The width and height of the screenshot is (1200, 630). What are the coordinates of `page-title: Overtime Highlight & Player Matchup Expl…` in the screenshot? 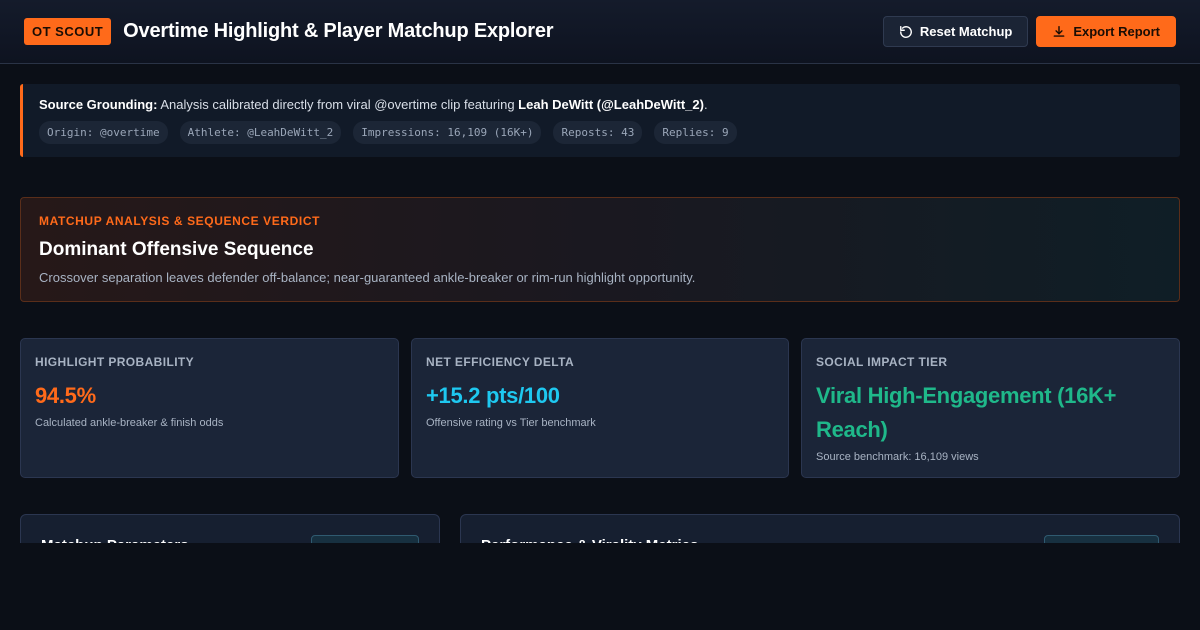 It's located at (338, 31).